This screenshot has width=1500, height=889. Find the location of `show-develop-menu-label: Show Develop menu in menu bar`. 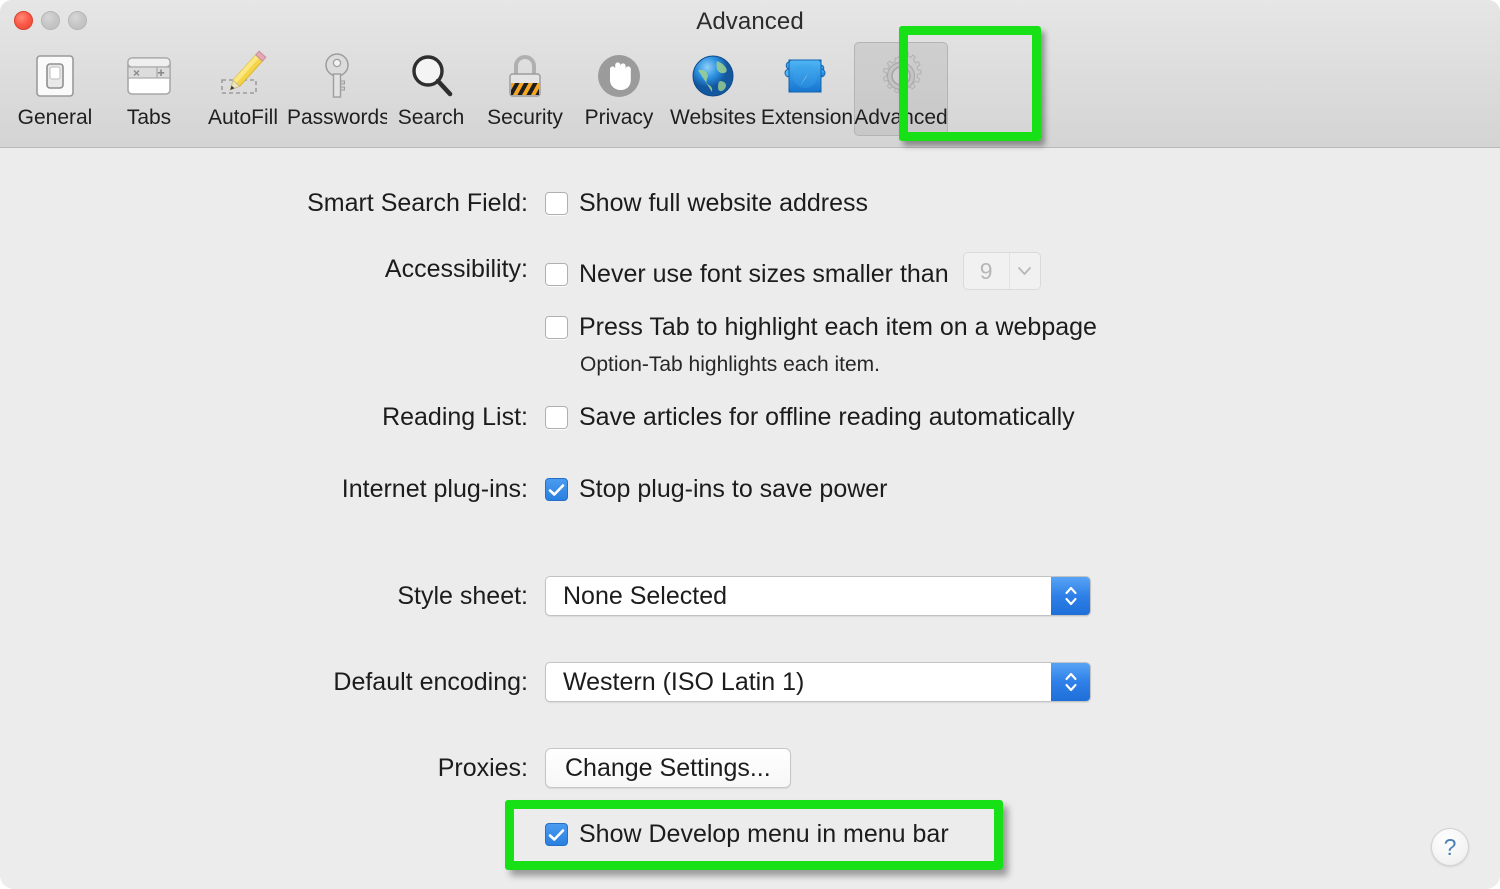

show-develop-menu-label: Show Develop menu in menu bar is located at coordinates (764, 834).